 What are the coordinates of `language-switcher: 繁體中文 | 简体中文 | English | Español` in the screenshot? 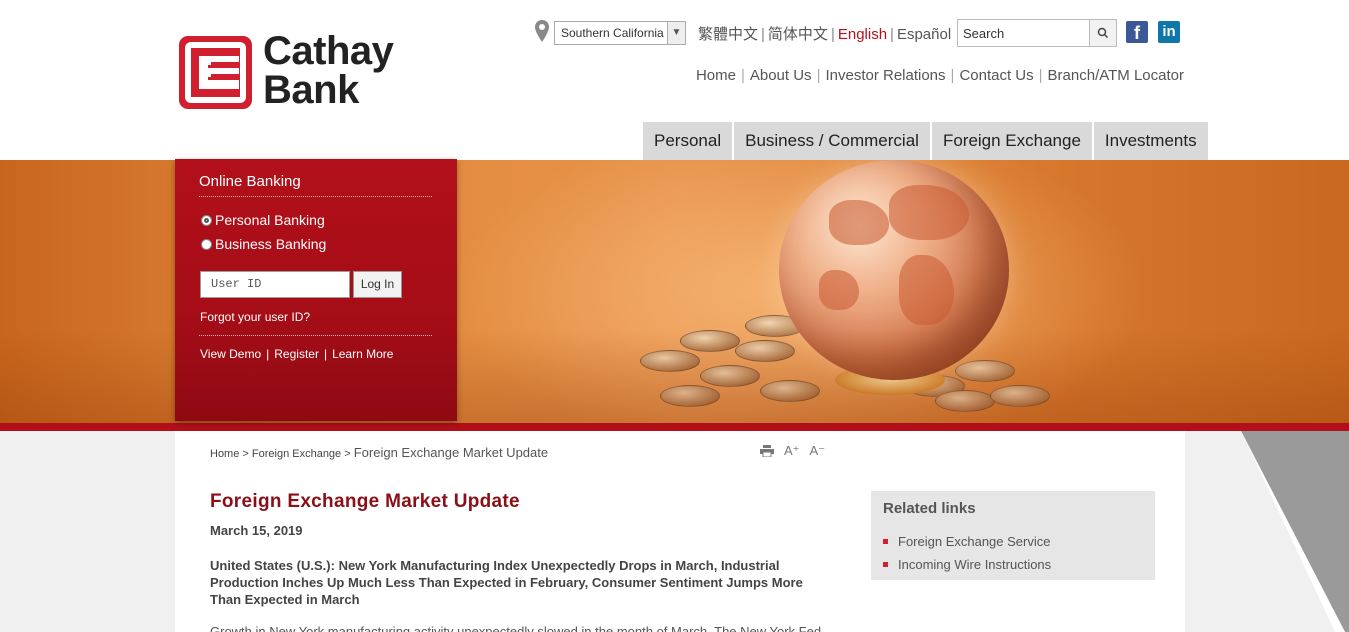 It's located at (824, 33).